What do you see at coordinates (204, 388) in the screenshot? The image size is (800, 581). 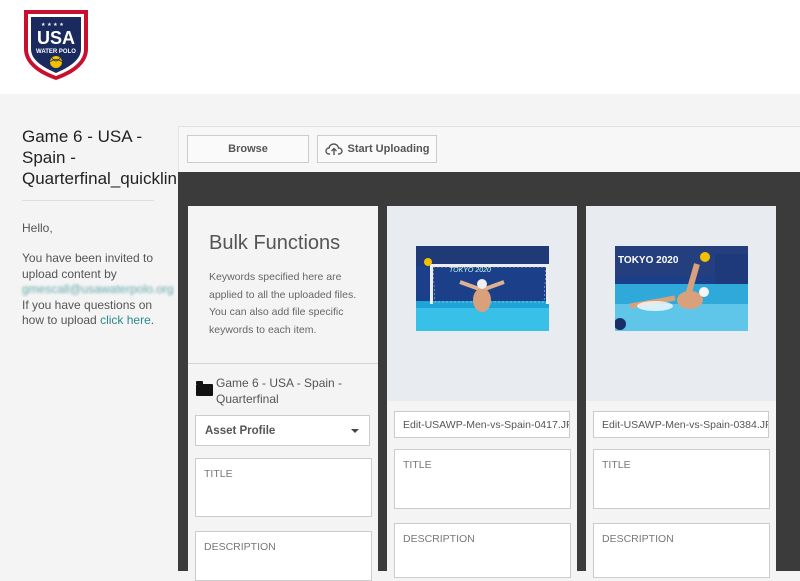 I see `folder-icon` at bounding box center [204, 388].